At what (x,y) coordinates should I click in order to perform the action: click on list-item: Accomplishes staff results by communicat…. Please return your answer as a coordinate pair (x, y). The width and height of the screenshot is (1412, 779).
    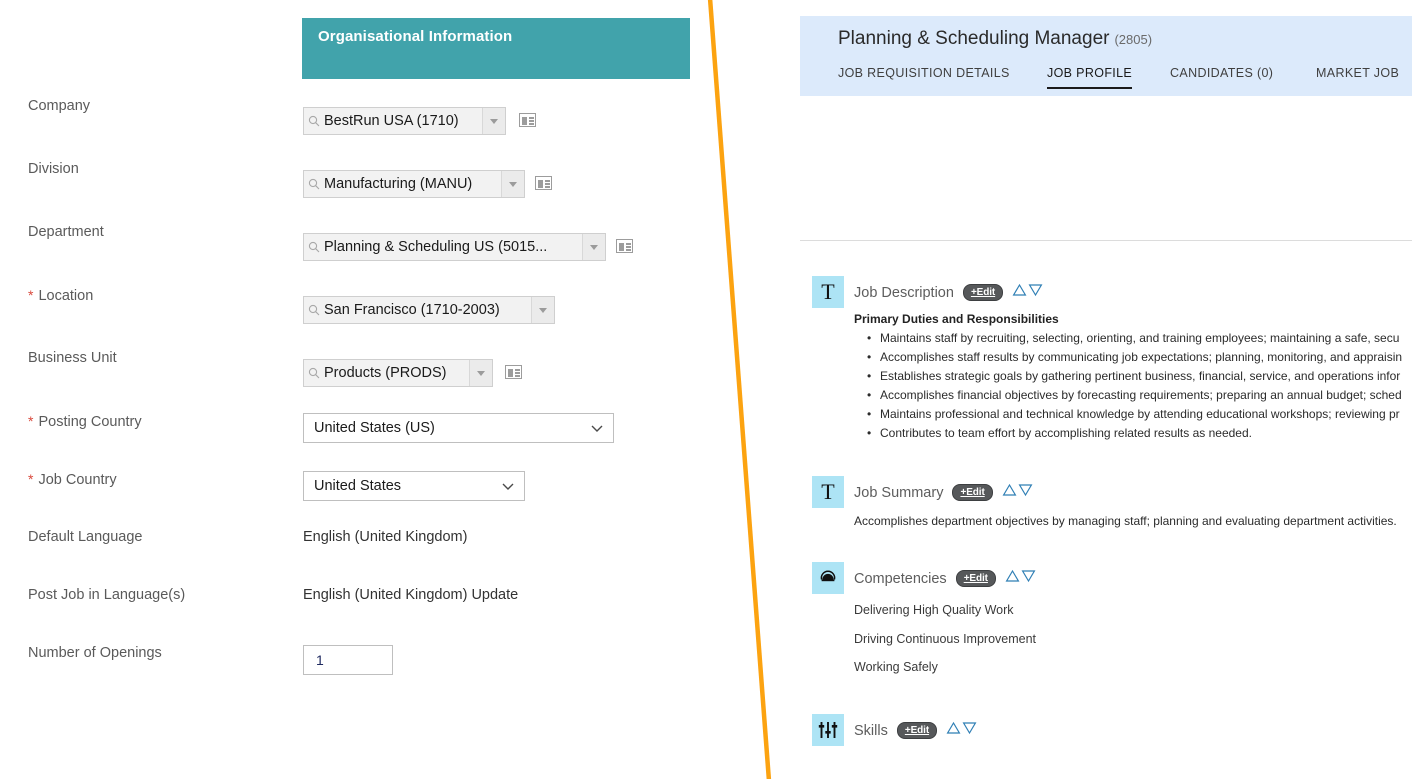
    Looking at the image, I should click on (1139, 357).